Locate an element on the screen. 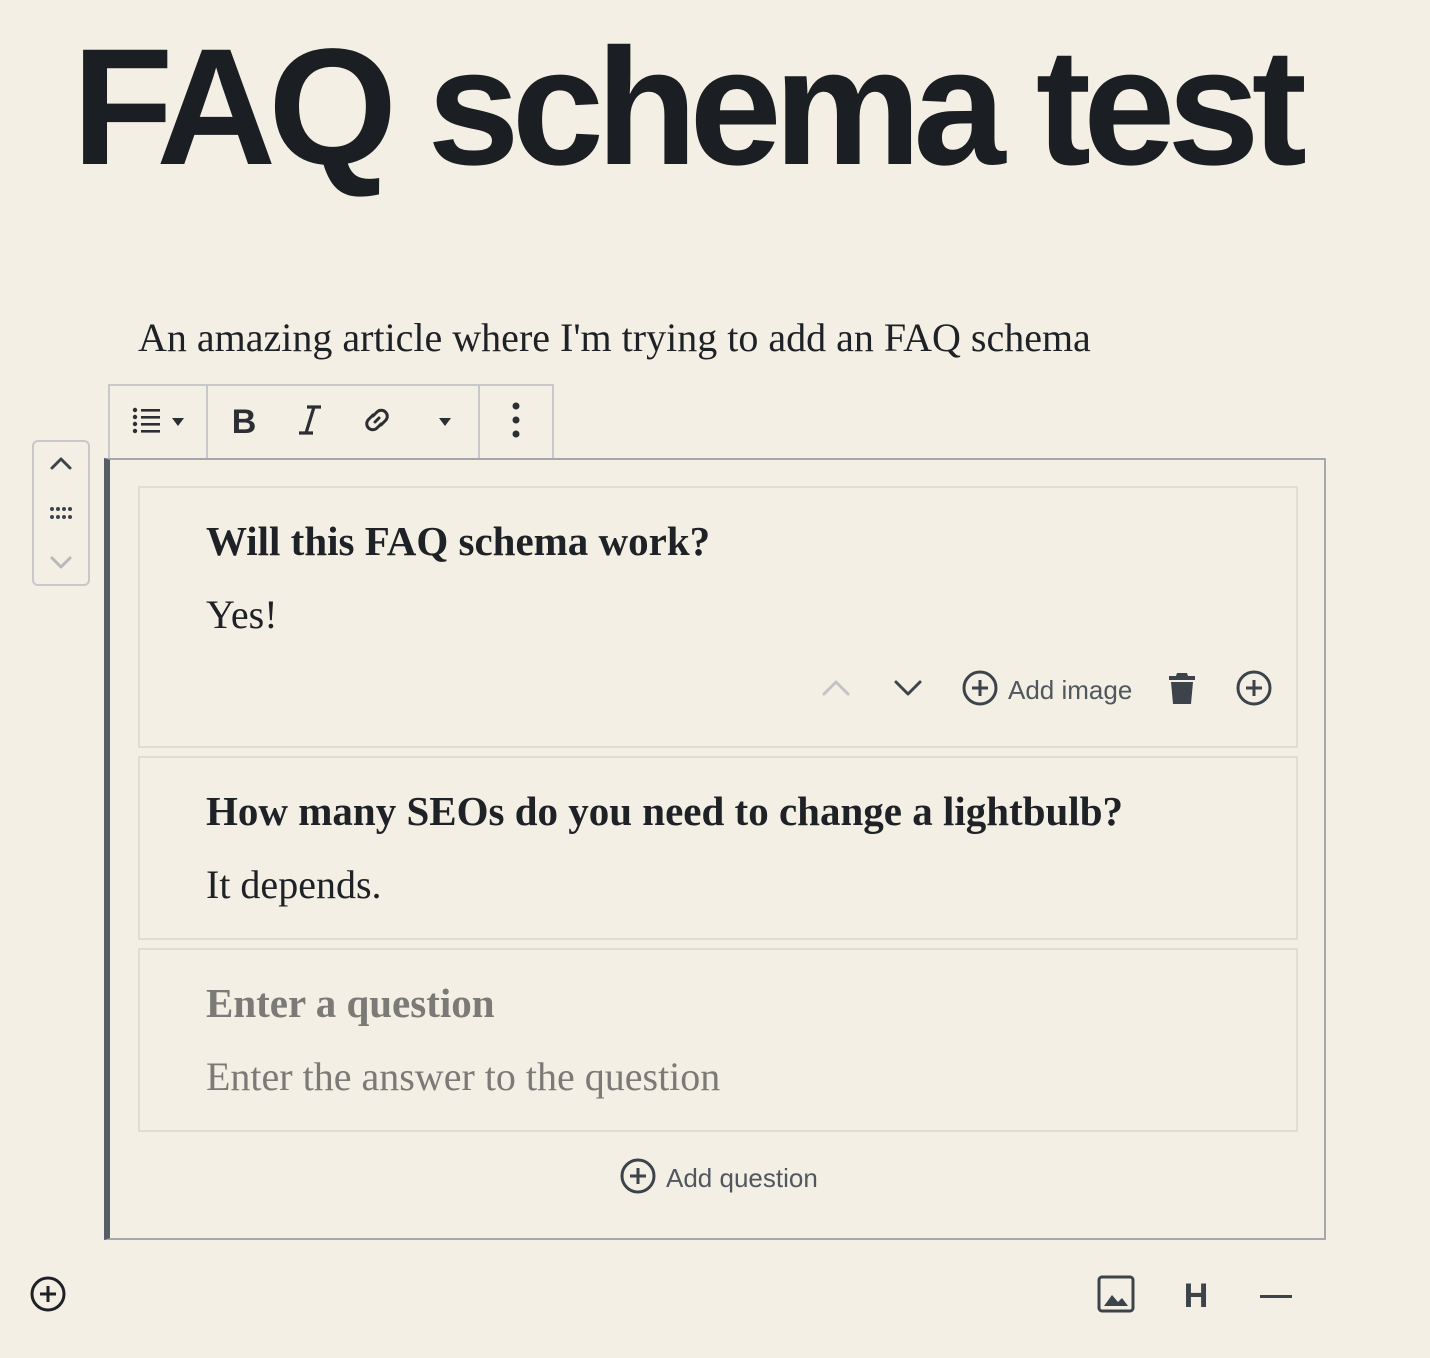 This screenshot has width=1430, height=1358. add-image-label: Add image is located at coordinates (1070, 689).